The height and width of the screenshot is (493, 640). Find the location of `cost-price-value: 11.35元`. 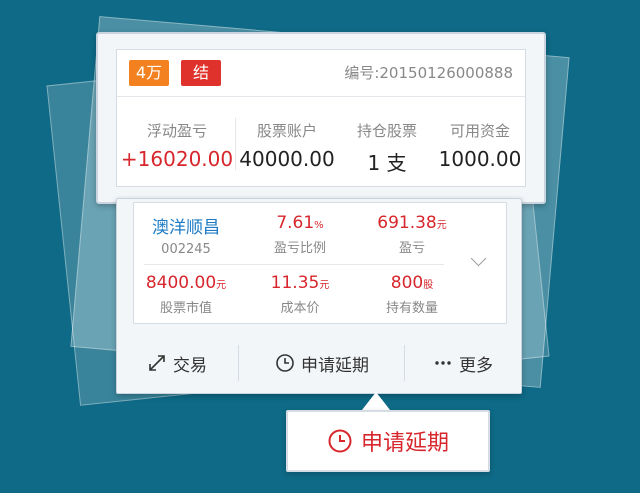

cost-price-value: 11.35元 is located at coordinates (300, 283).